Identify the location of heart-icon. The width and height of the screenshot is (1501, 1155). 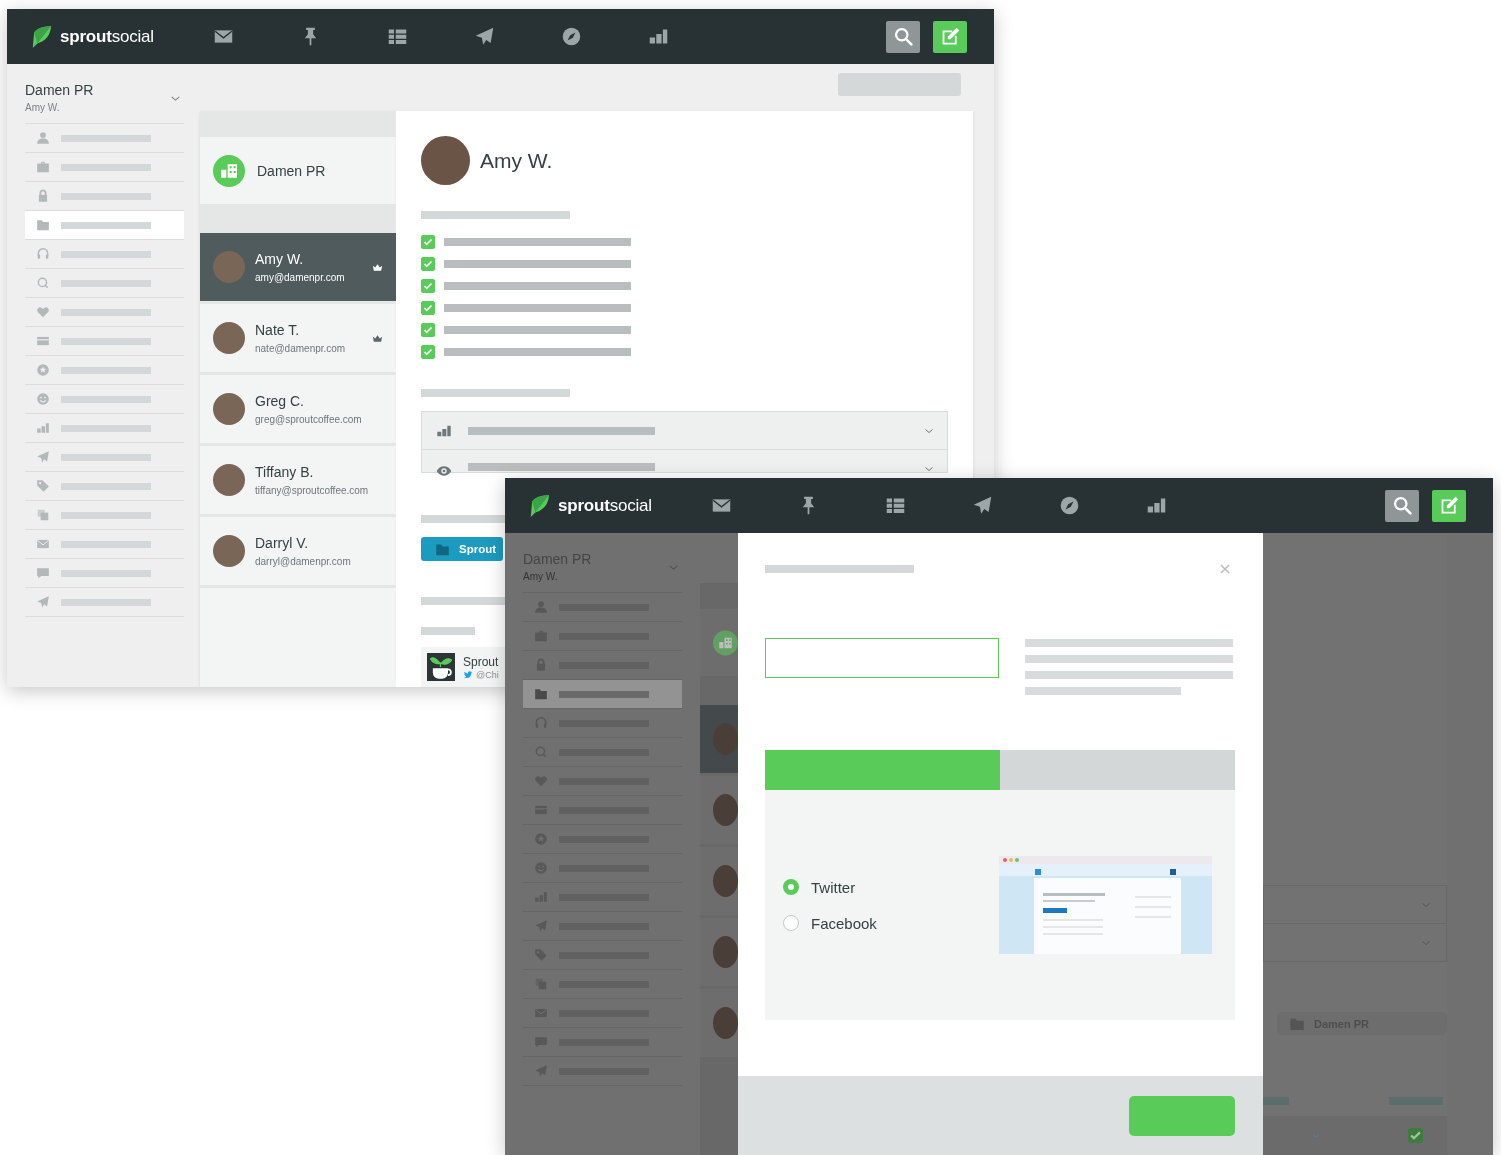
(541, 781).